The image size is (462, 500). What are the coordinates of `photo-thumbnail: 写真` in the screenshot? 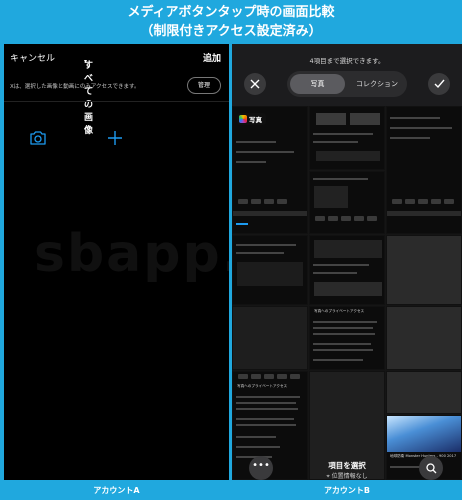 It's located at (270, 170).